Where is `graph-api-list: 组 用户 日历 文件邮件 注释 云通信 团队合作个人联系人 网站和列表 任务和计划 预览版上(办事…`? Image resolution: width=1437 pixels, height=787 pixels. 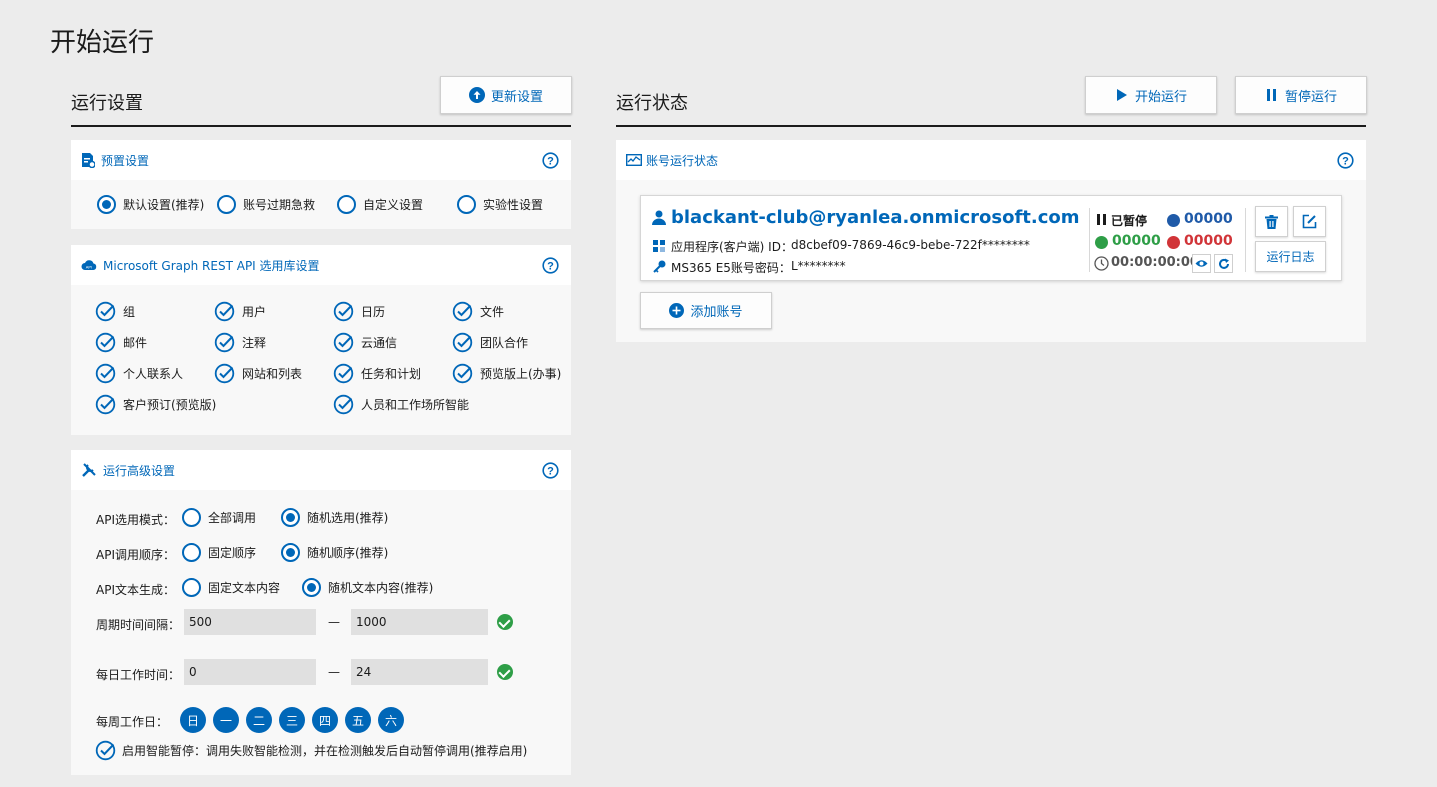 graph-api-list: 组 用户 日历 文件邮件 注释 云通信 团队合作个人联系人 网站和列表 任务和计划 预览版上(办事… is located at coordinates (321, 360).